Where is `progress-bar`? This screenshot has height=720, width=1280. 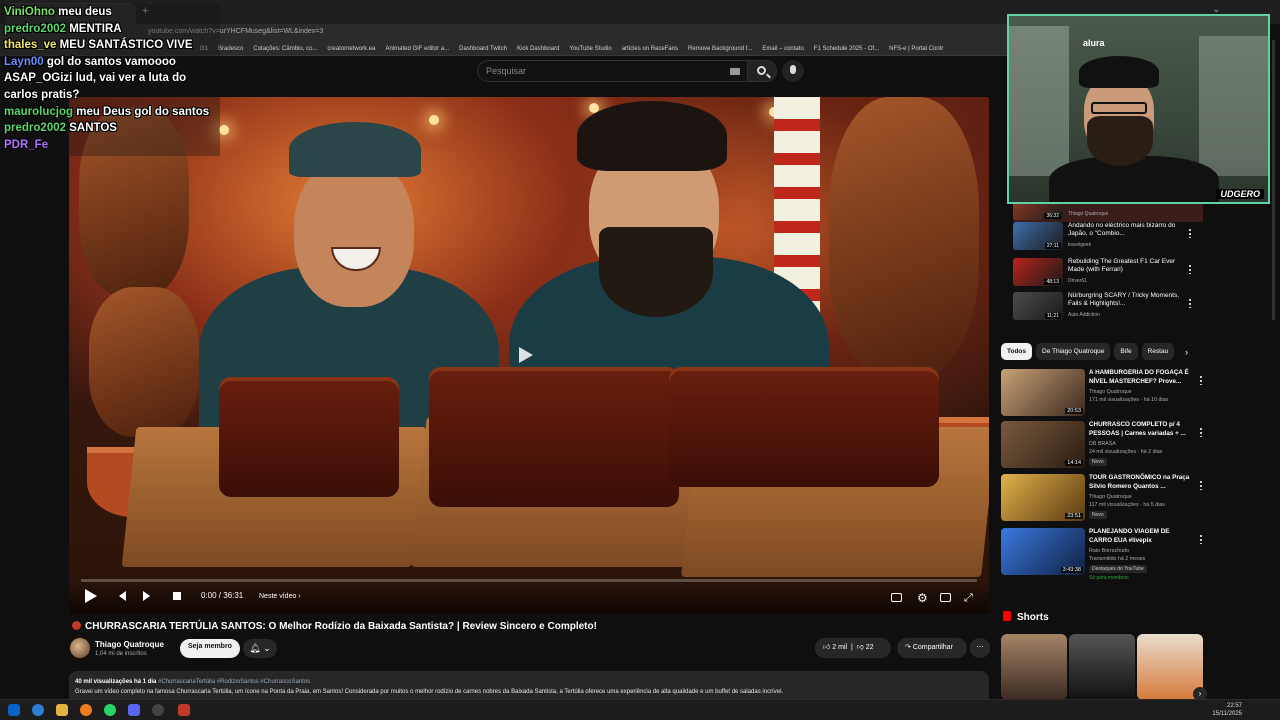
progress-bar is located at coordinates (529, 580).